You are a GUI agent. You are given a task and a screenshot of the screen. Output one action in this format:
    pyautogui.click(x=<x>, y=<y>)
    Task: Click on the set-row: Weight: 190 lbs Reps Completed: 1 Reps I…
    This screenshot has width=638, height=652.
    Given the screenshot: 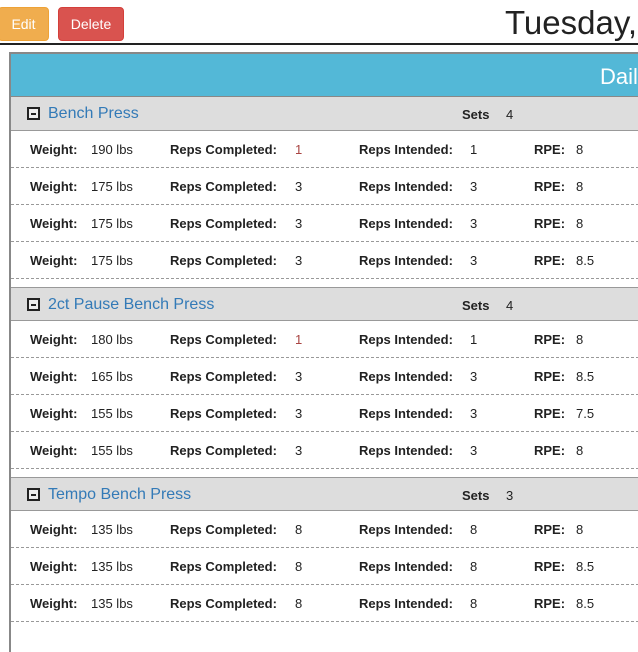 What is the action you would take?
    pyautogui.click(x=324, y=149)
    